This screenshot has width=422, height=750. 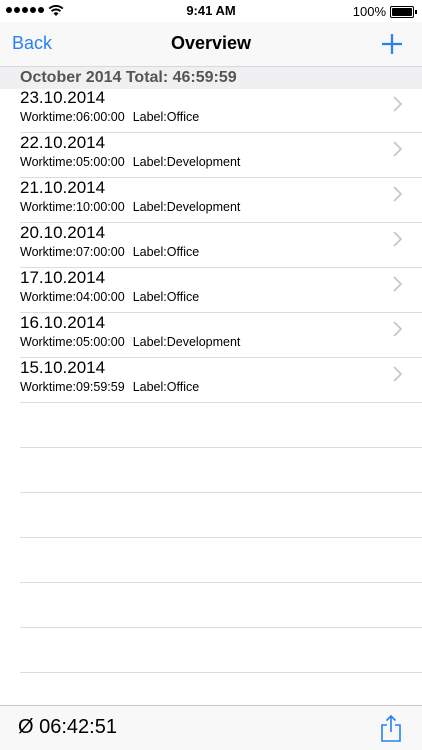 I want to click on table-row: 17.10.2014 Worktime:04:00:00 Label:Office, so click(x=211, y=290).